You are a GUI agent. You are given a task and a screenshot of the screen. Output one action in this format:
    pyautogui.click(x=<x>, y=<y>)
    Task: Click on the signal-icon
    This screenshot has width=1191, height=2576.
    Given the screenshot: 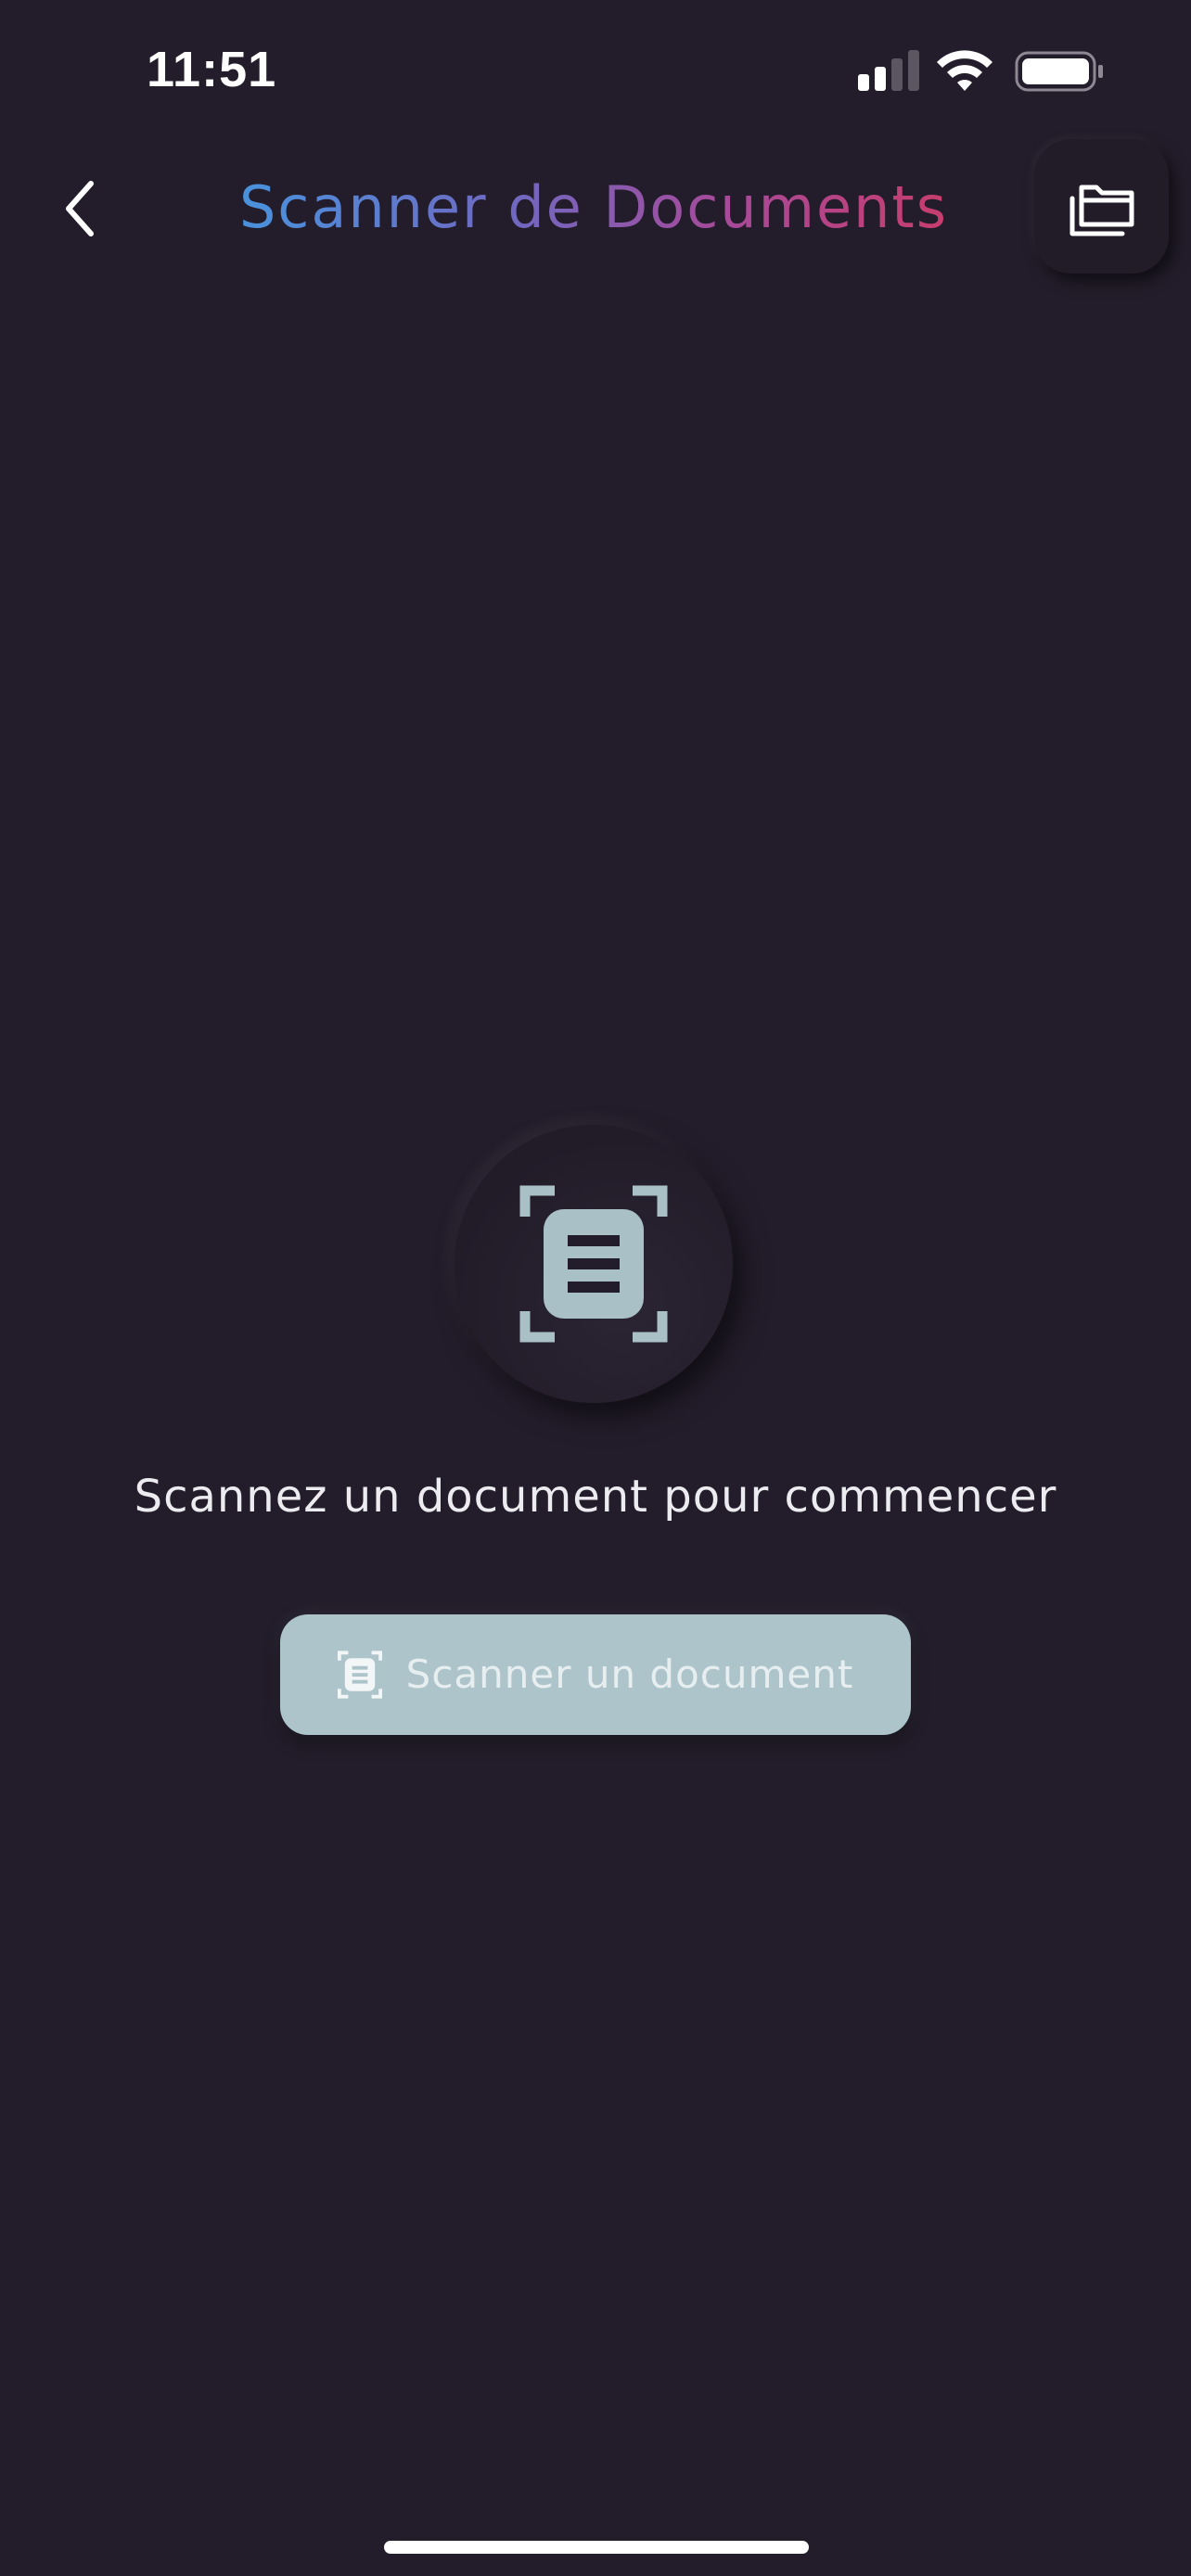 What is the action you would take?
    pyautogui.click(x=888, y=71)
    